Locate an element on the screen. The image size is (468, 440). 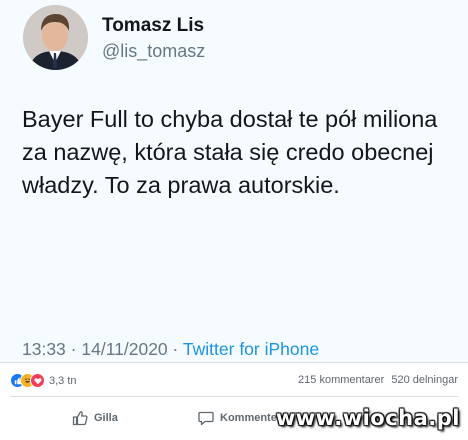
author-name: Tomasz Lis is located at coordinates (153, 26).